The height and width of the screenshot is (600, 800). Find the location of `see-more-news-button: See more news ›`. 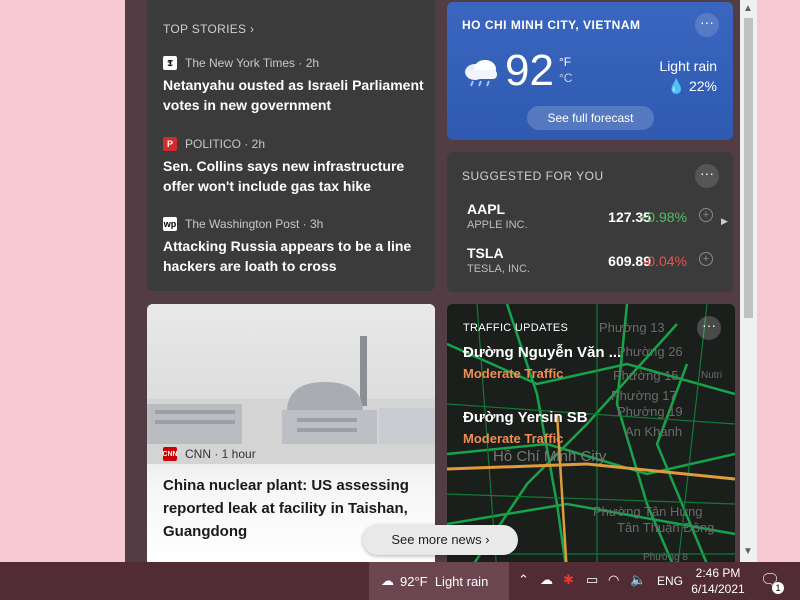

see-more-news-button: See more news › is located at coordinates (440, 540).